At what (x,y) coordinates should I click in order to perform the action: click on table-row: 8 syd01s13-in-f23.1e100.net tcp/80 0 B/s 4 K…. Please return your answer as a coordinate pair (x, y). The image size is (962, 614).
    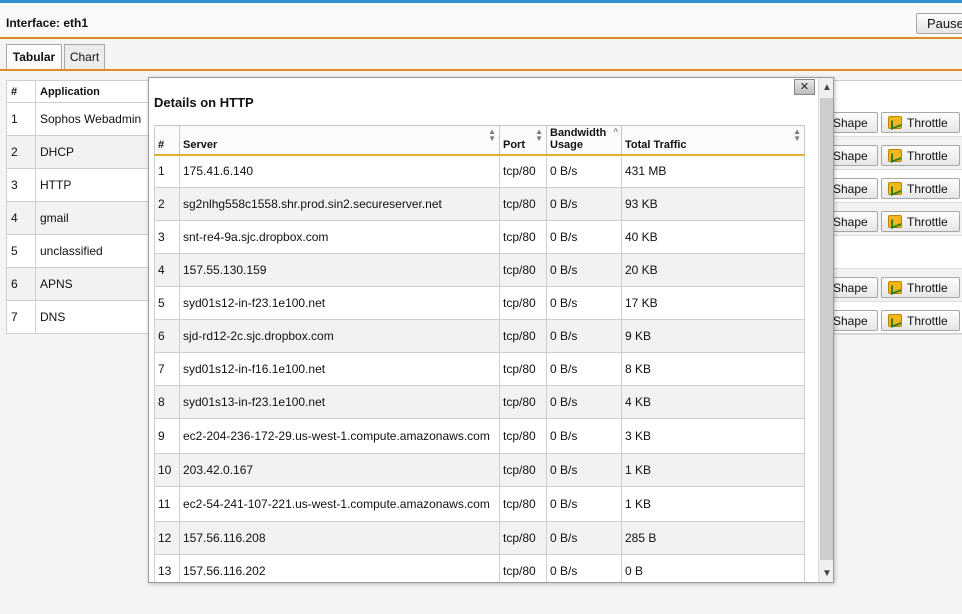
    Looking at the image, I should click on (479, 402).